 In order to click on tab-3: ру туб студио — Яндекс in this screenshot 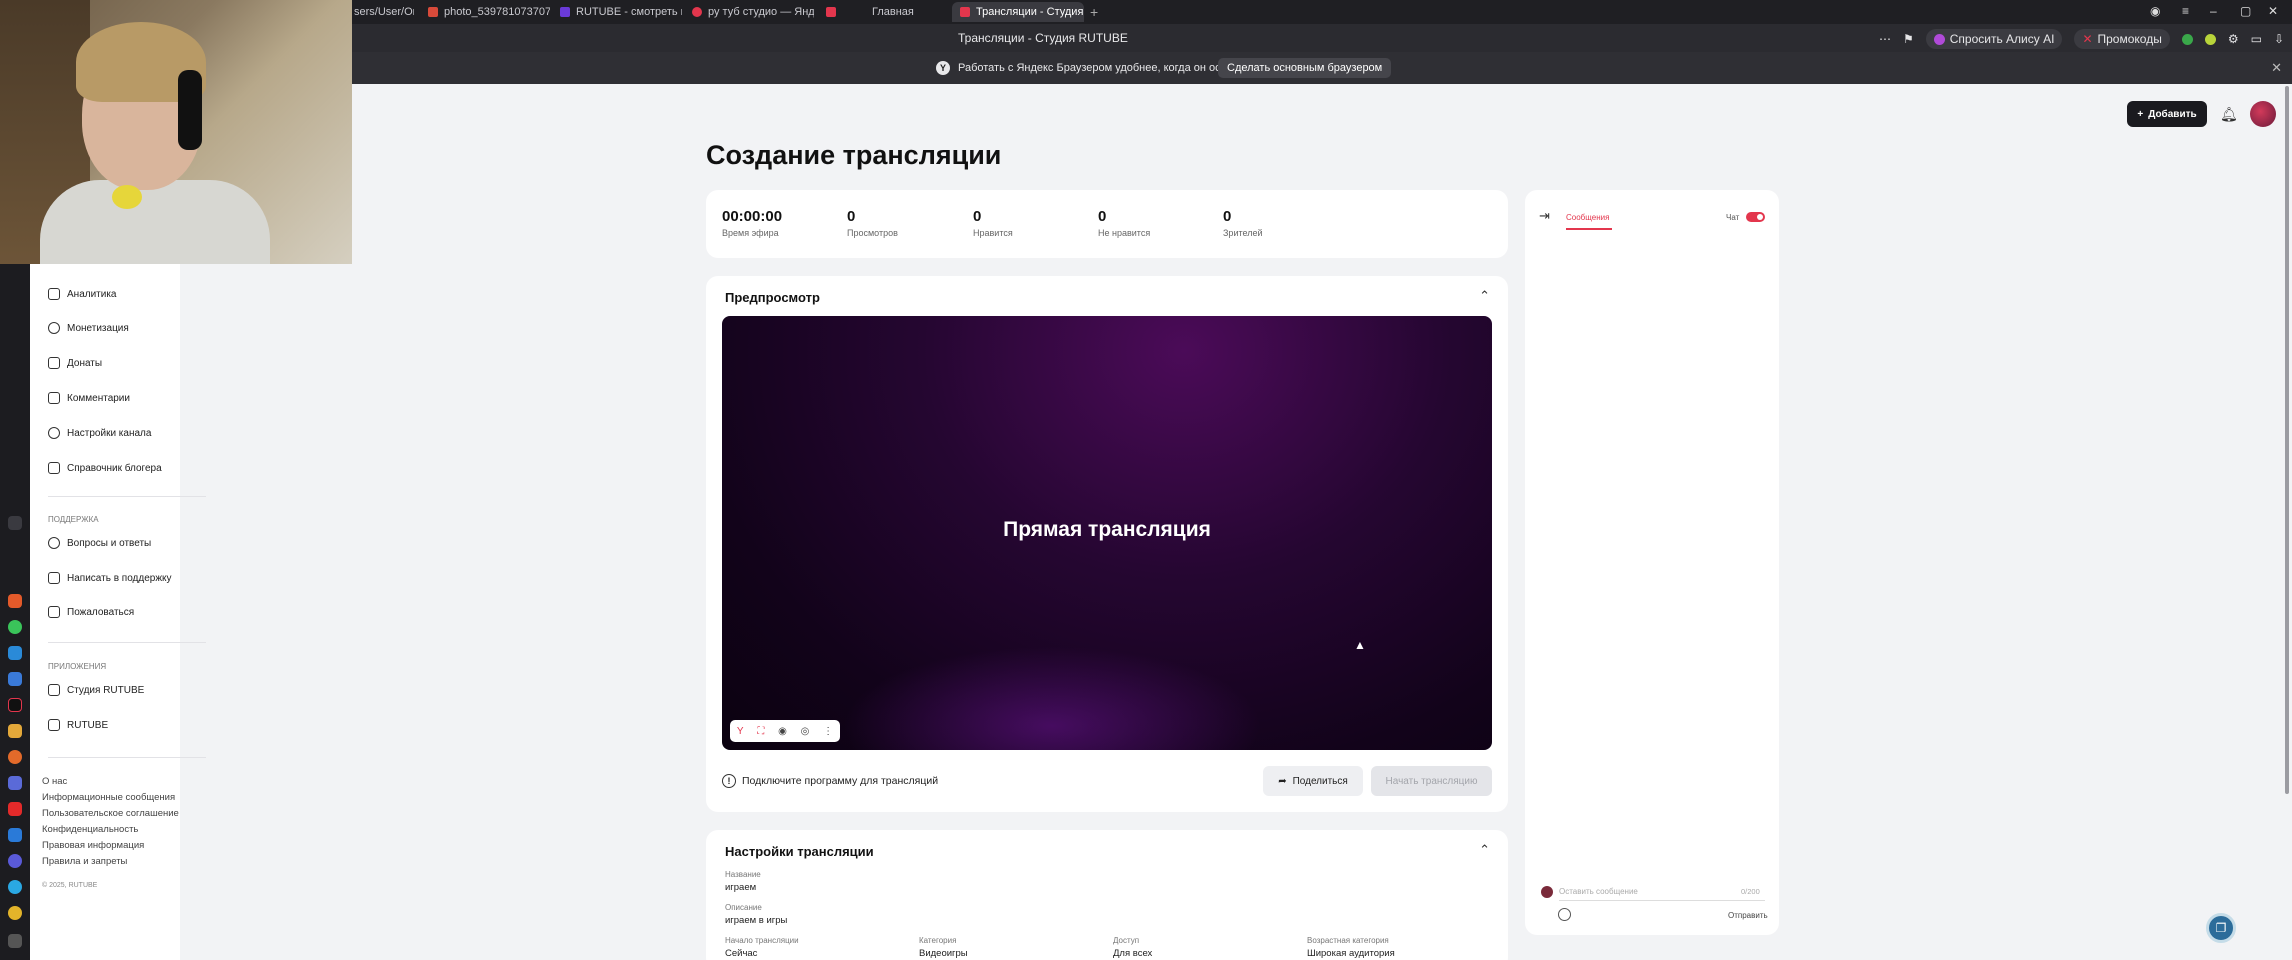, I will do `click(749, 12)`.